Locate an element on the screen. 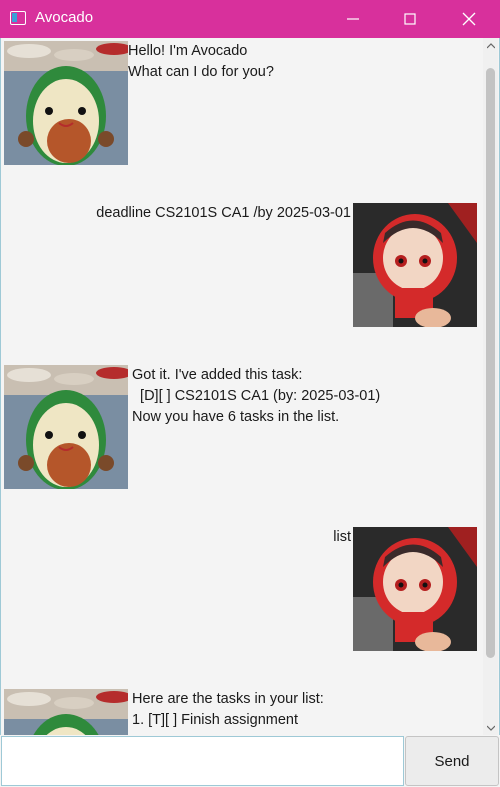  close-icon is located at coordinates (469, 19).